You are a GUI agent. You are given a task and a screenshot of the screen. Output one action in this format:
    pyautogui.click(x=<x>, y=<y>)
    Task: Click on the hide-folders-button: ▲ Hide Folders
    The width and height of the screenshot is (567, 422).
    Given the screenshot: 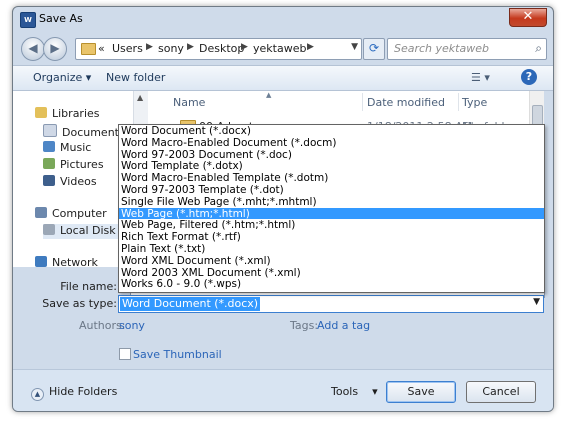 What is the action you would take?
    pyautogui.click(x=74, y=393)
    